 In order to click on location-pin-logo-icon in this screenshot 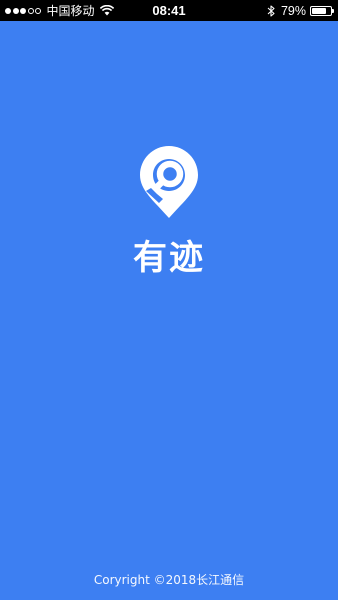, I will do `click(169, 183)`.